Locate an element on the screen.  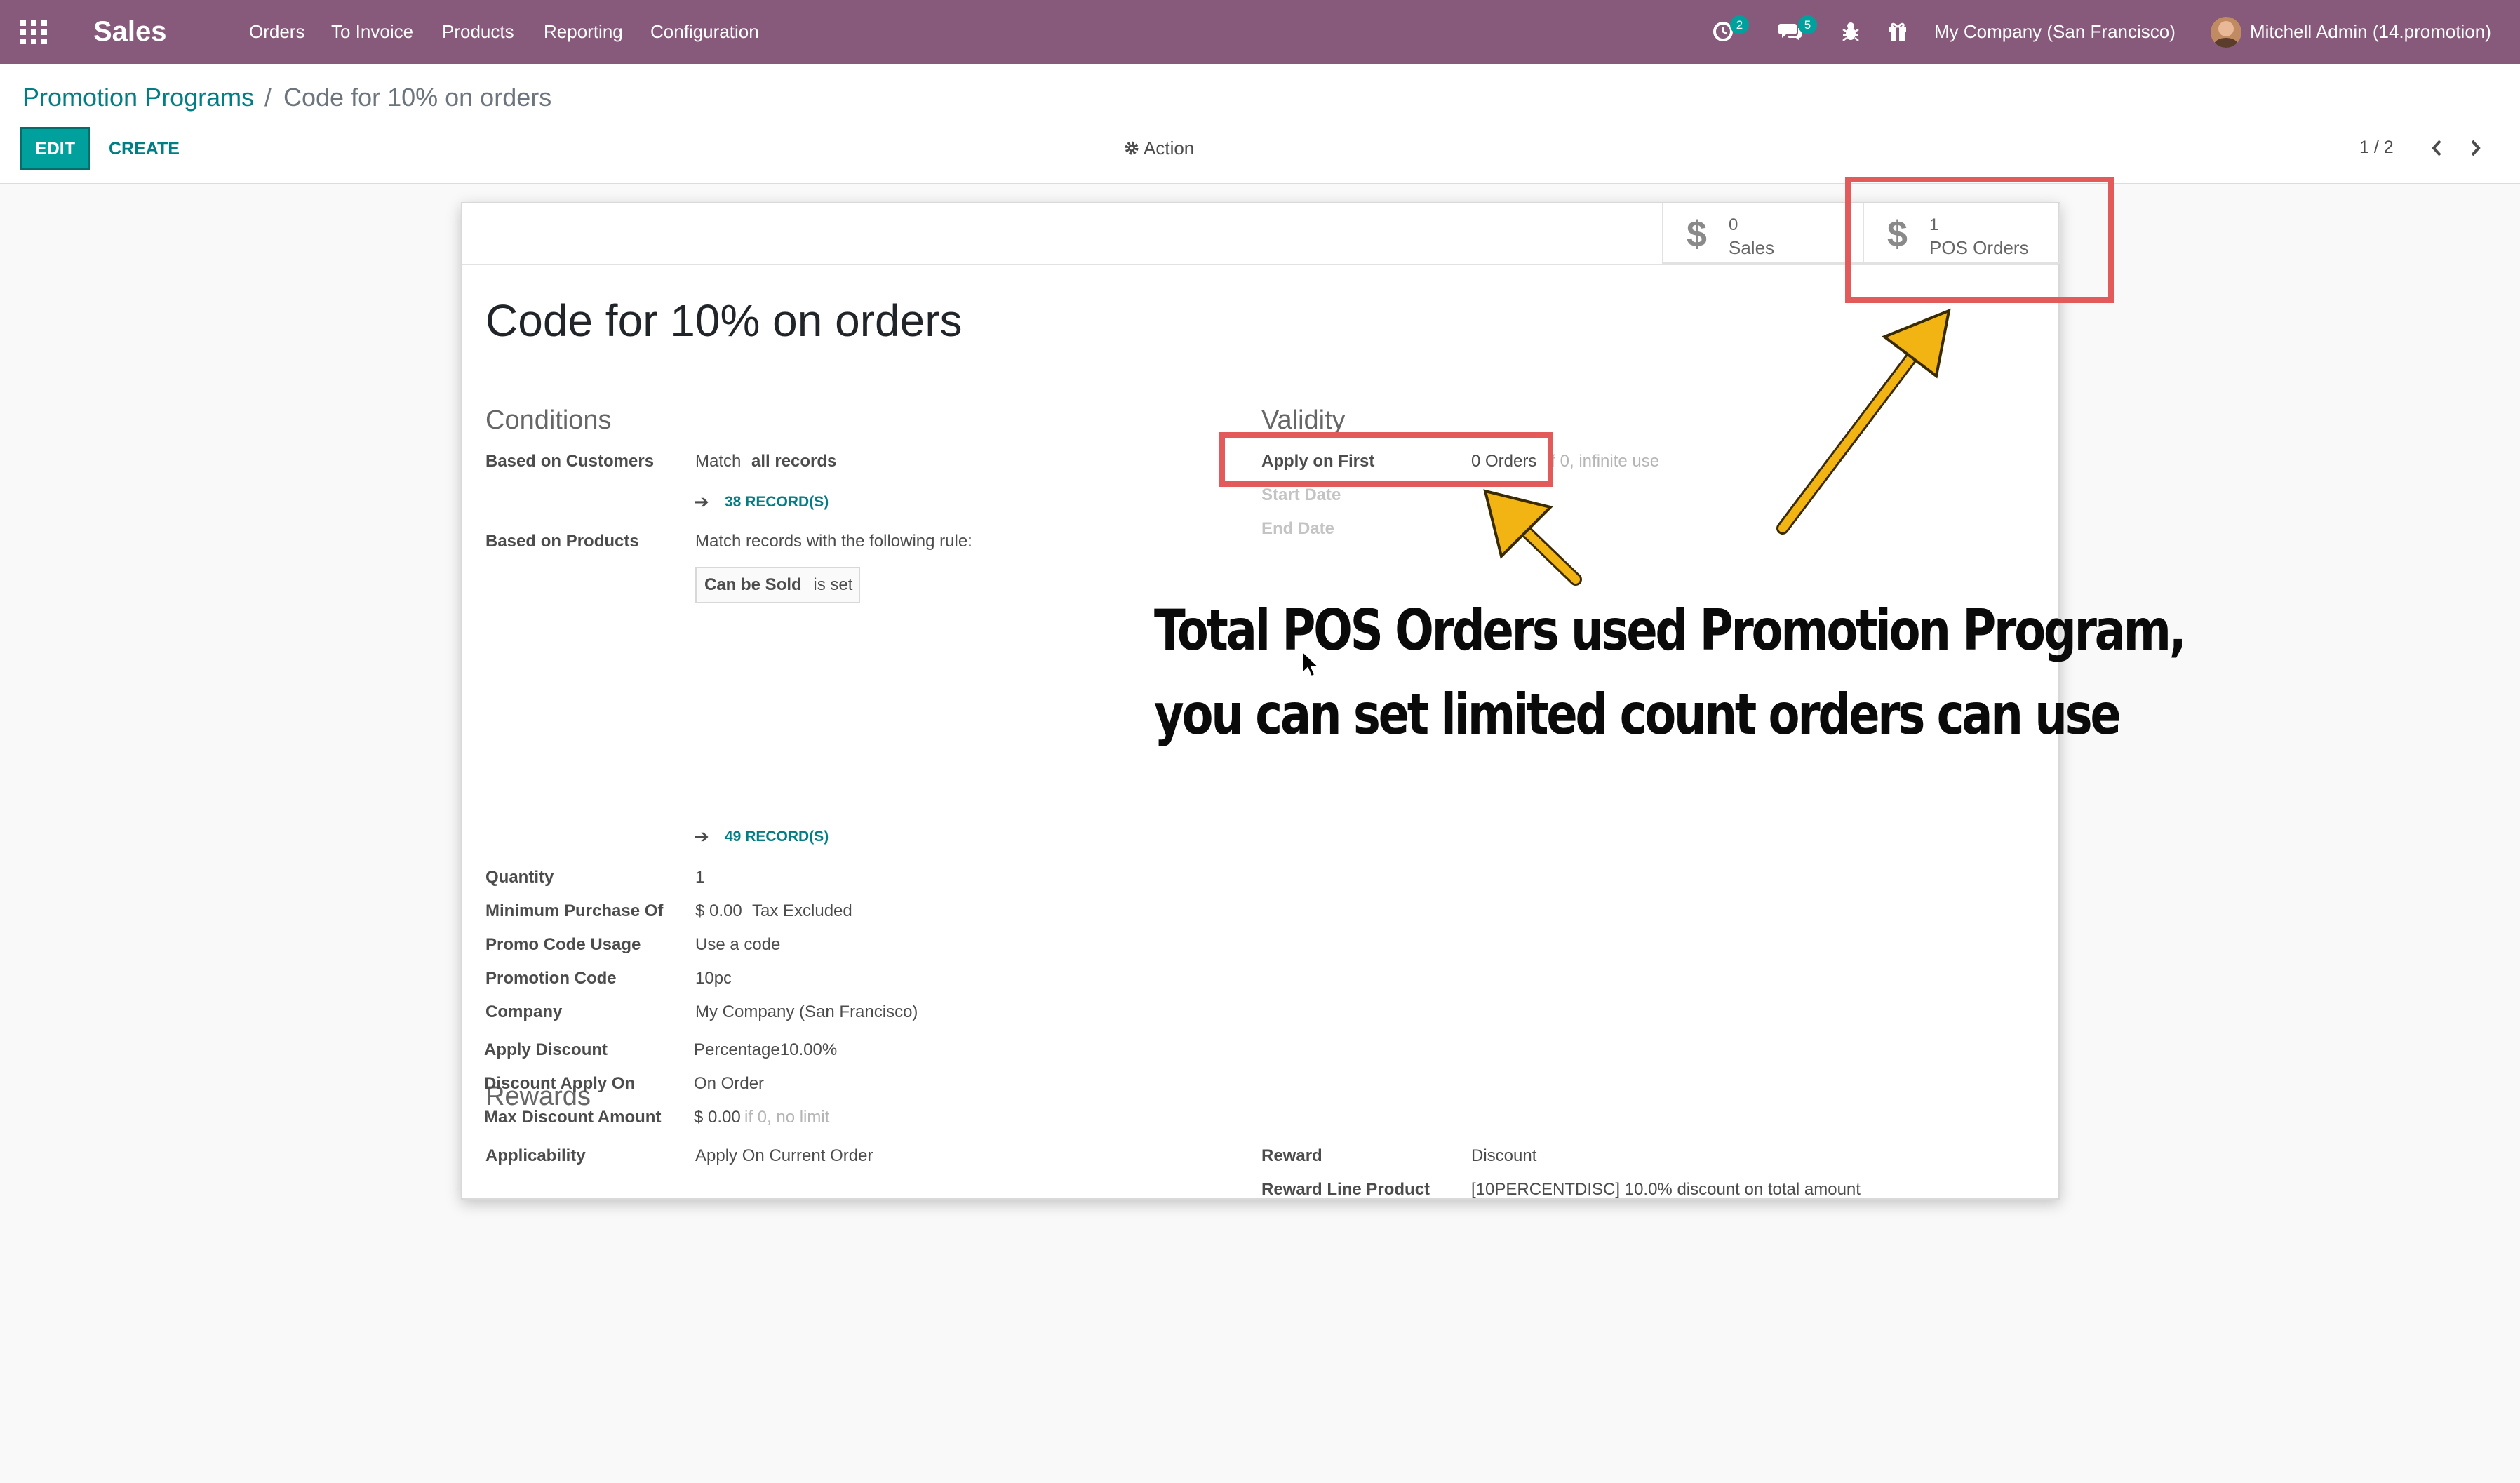
annotation-caption-line1: Total POS Orders used Promotion Program, is located at coordinates (1670, 630).